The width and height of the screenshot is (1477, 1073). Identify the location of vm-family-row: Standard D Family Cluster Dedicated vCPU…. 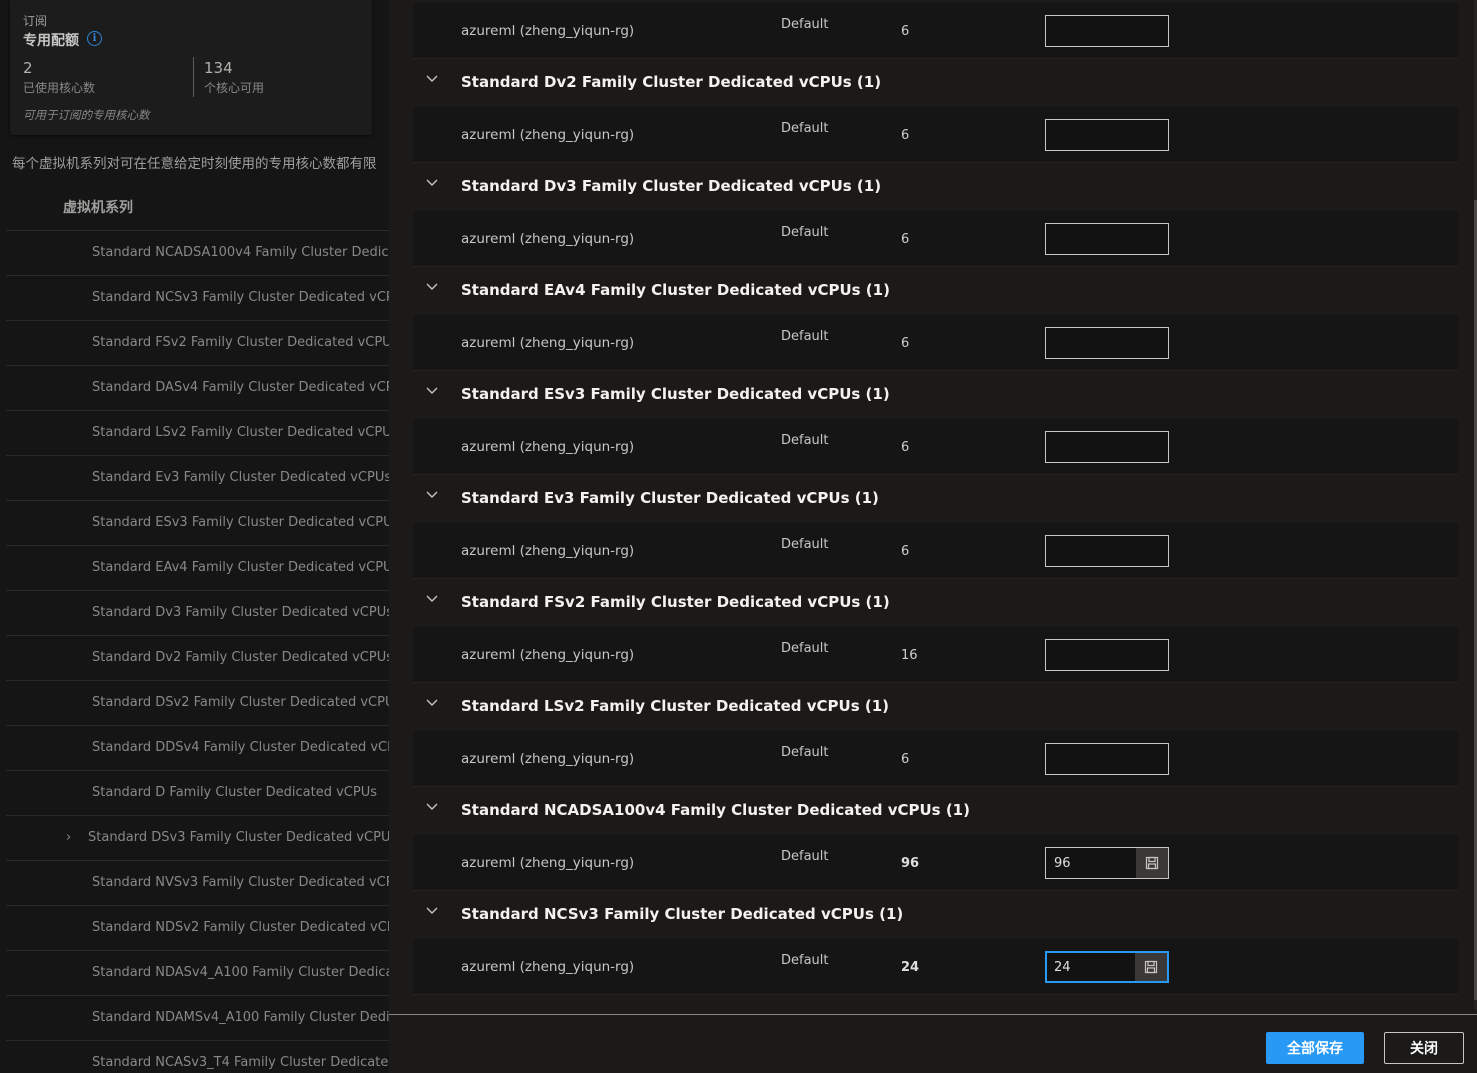
(198, 793).